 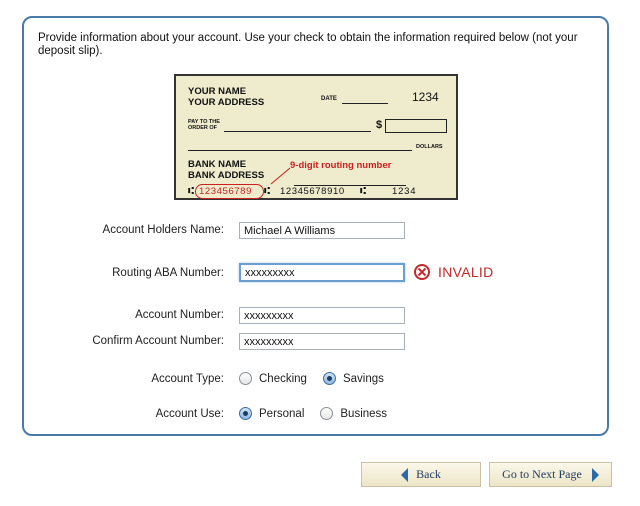 I want to click on account-use-group: Personal Business, so click(x=321, y=413).